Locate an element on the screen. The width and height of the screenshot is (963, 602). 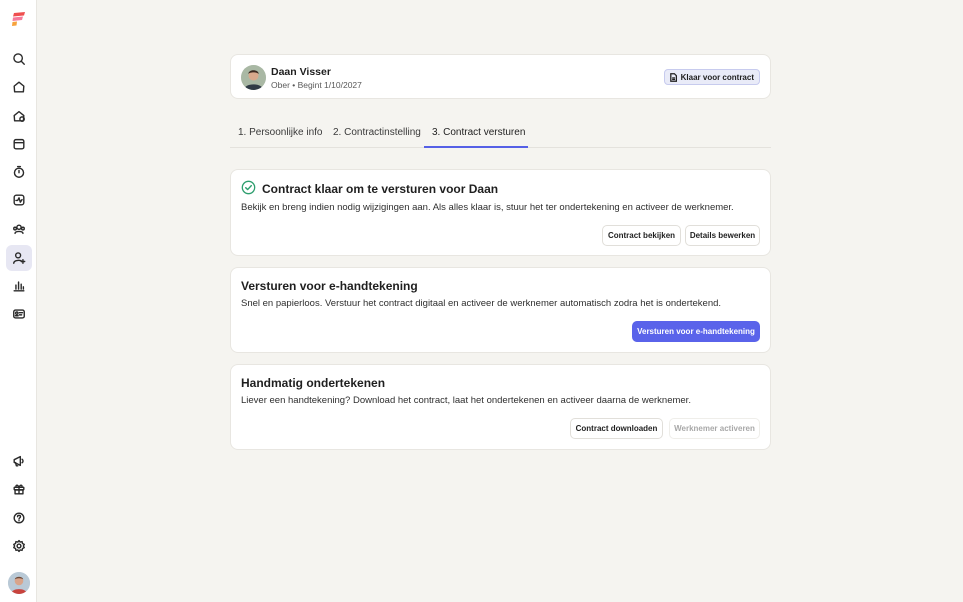
download-contract-button: Contract downloaden is located at coordinates (616, 428).